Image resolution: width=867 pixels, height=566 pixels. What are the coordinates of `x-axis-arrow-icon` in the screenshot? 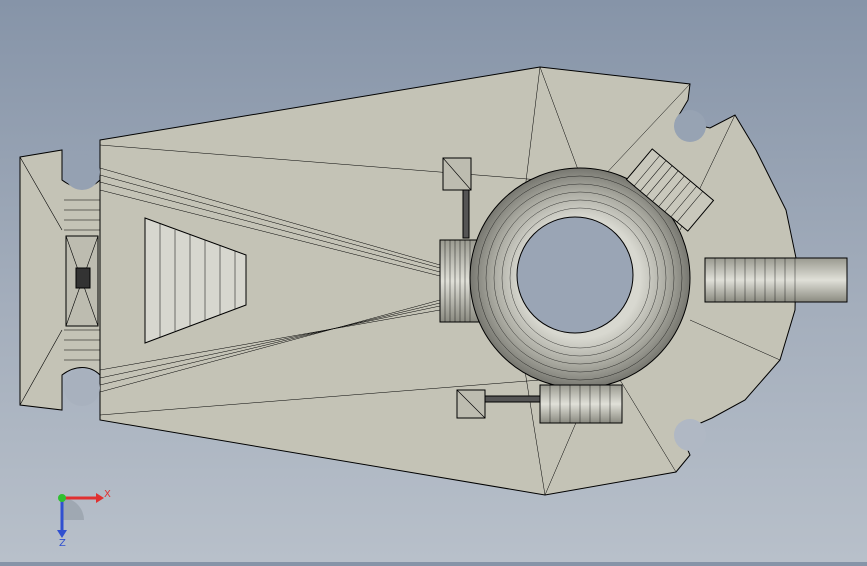 It's located at (100, 498).